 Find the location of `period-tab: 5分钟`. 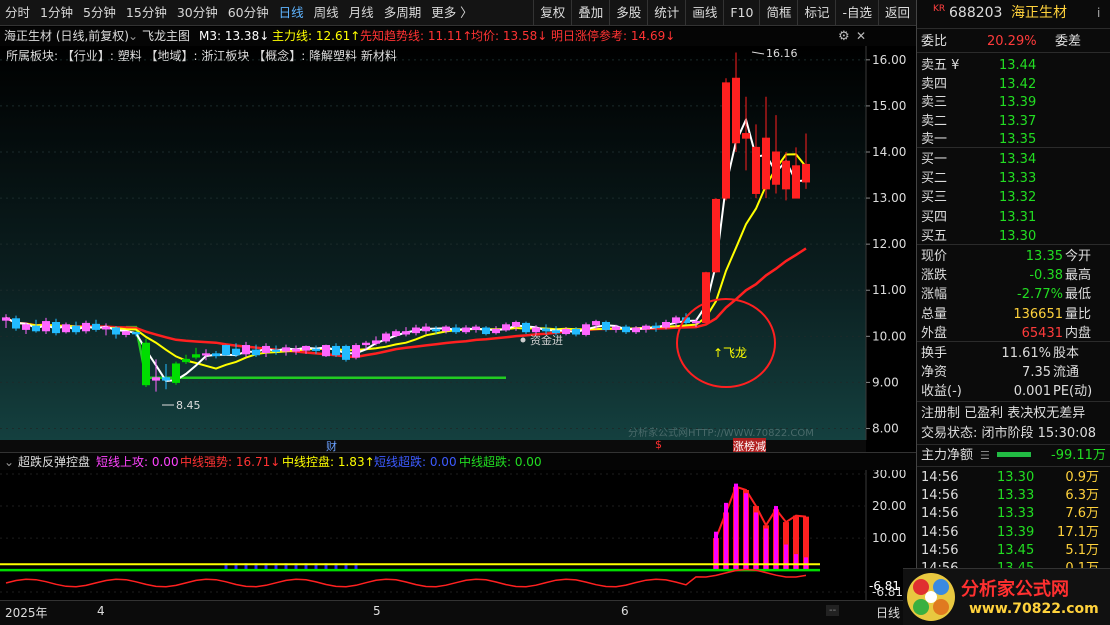

period-tab: 5分钟 is located at coordinates (99, 13).